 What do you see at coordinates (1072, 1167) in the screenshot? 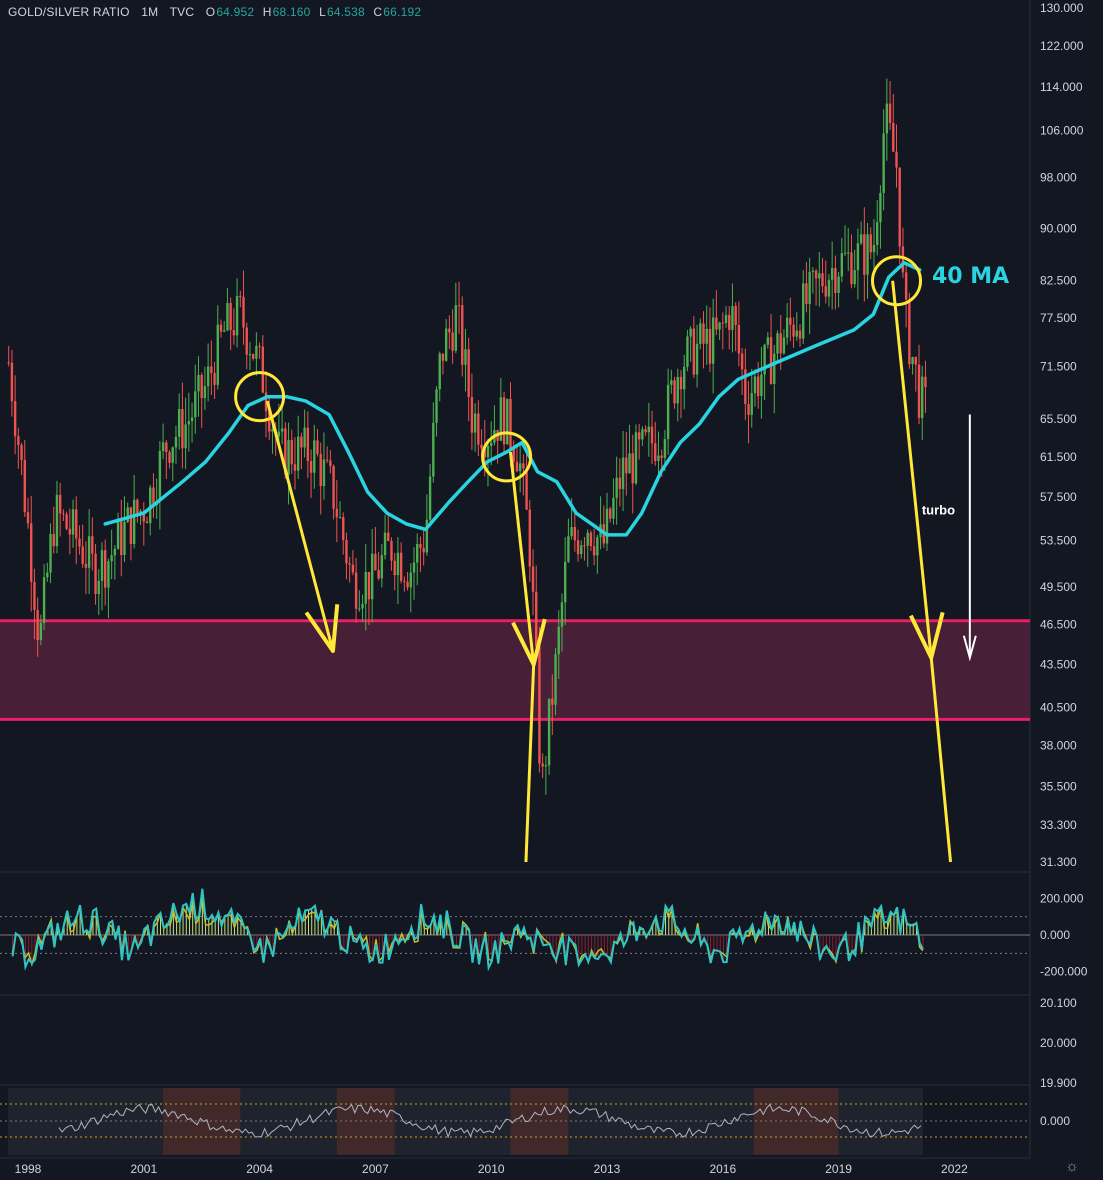
I see `gear-icon: ☼` at bounding box center [1072, 1167].